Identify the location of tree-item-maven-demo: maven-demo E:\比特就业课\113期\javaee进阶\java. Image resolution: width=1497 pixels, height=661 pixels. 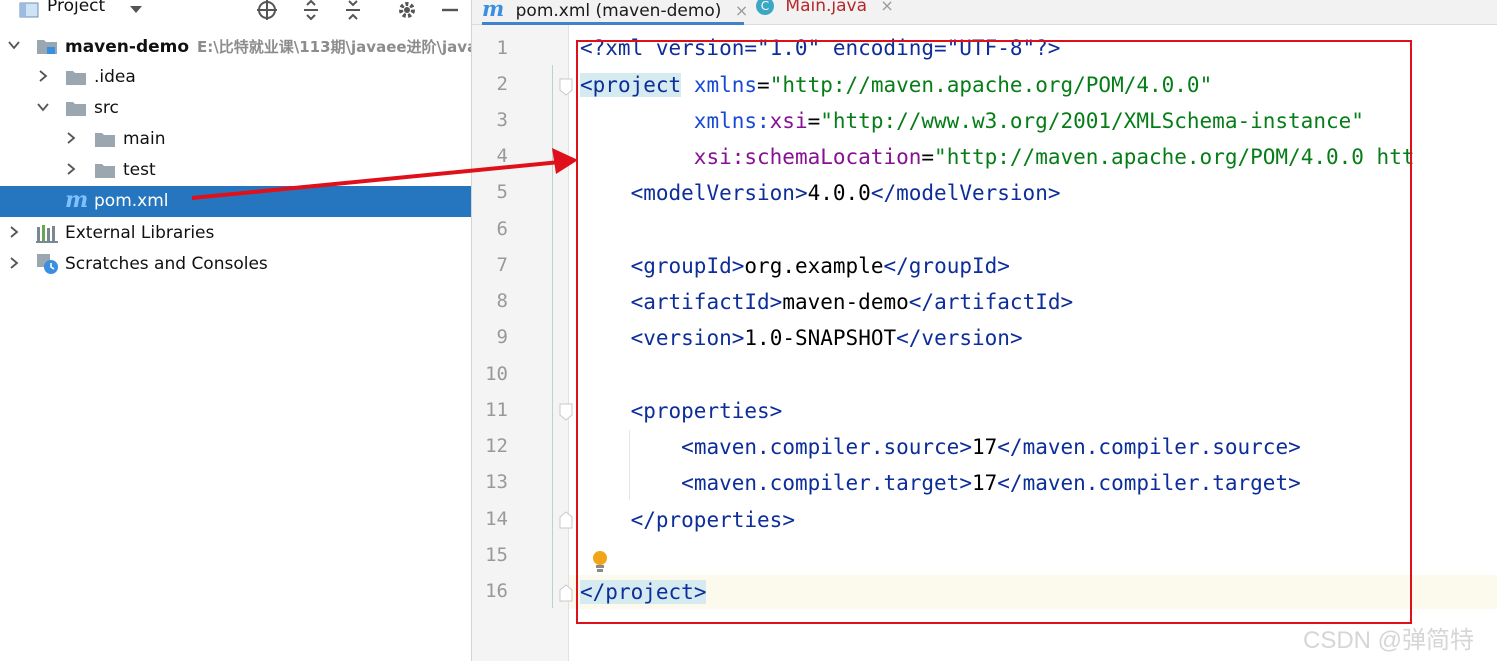
(235, 46).